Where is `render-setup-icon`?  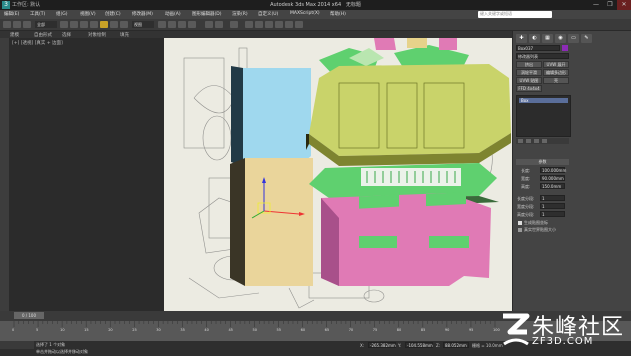 render-setup-icon is located at coordinates (279, 24).